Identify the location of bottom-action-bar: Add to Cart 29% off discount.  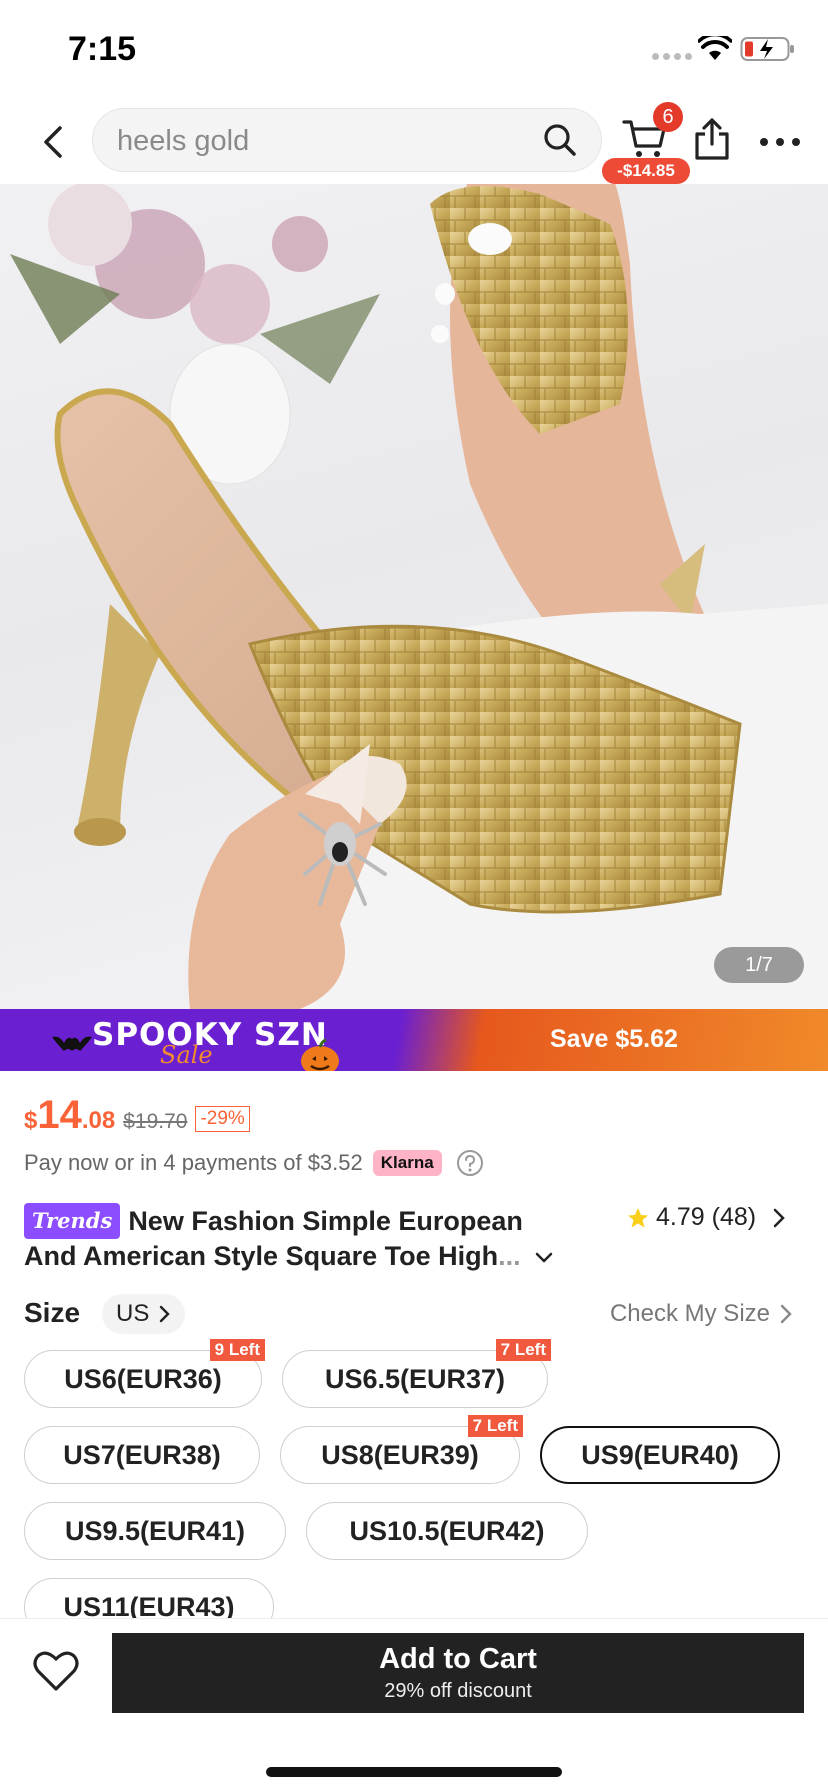
(414, 1705).